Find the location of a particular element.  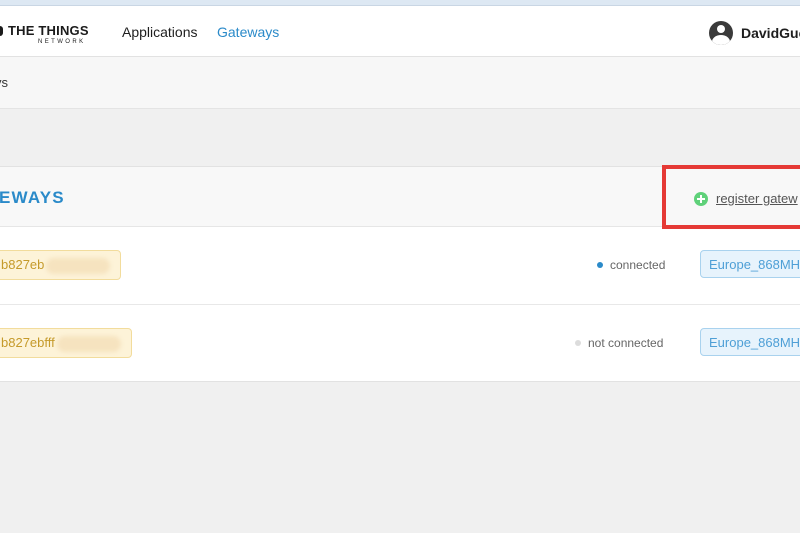

gateway-status: not connected is located at coordinates (619, 343).